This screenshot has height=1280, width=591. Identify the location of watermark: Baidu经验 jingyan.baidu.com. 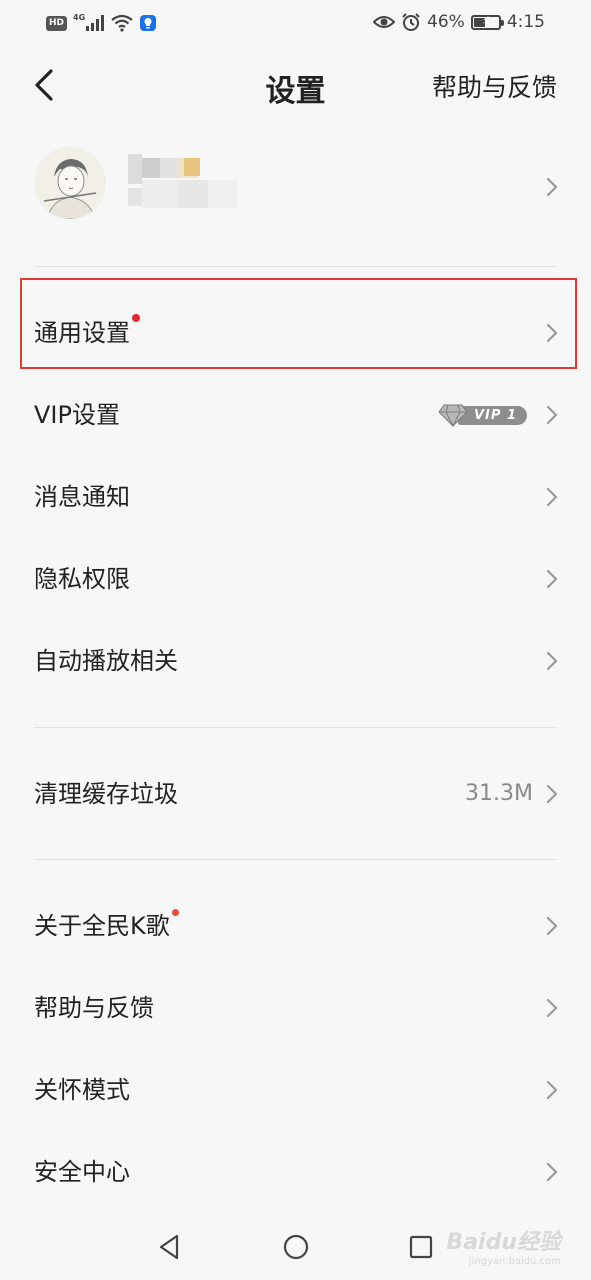
(503, 1248).